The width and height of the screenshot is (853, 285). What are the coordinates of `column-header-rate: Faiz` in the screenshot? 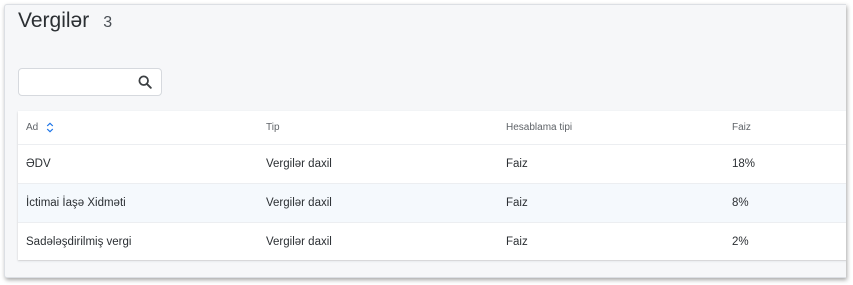 It's located at (785, 128).